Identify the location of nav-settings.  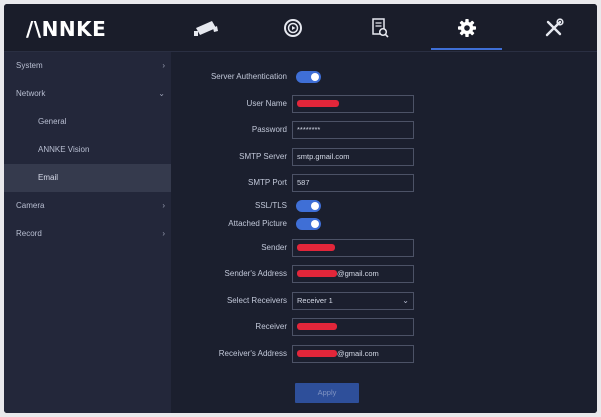
(466, 28).